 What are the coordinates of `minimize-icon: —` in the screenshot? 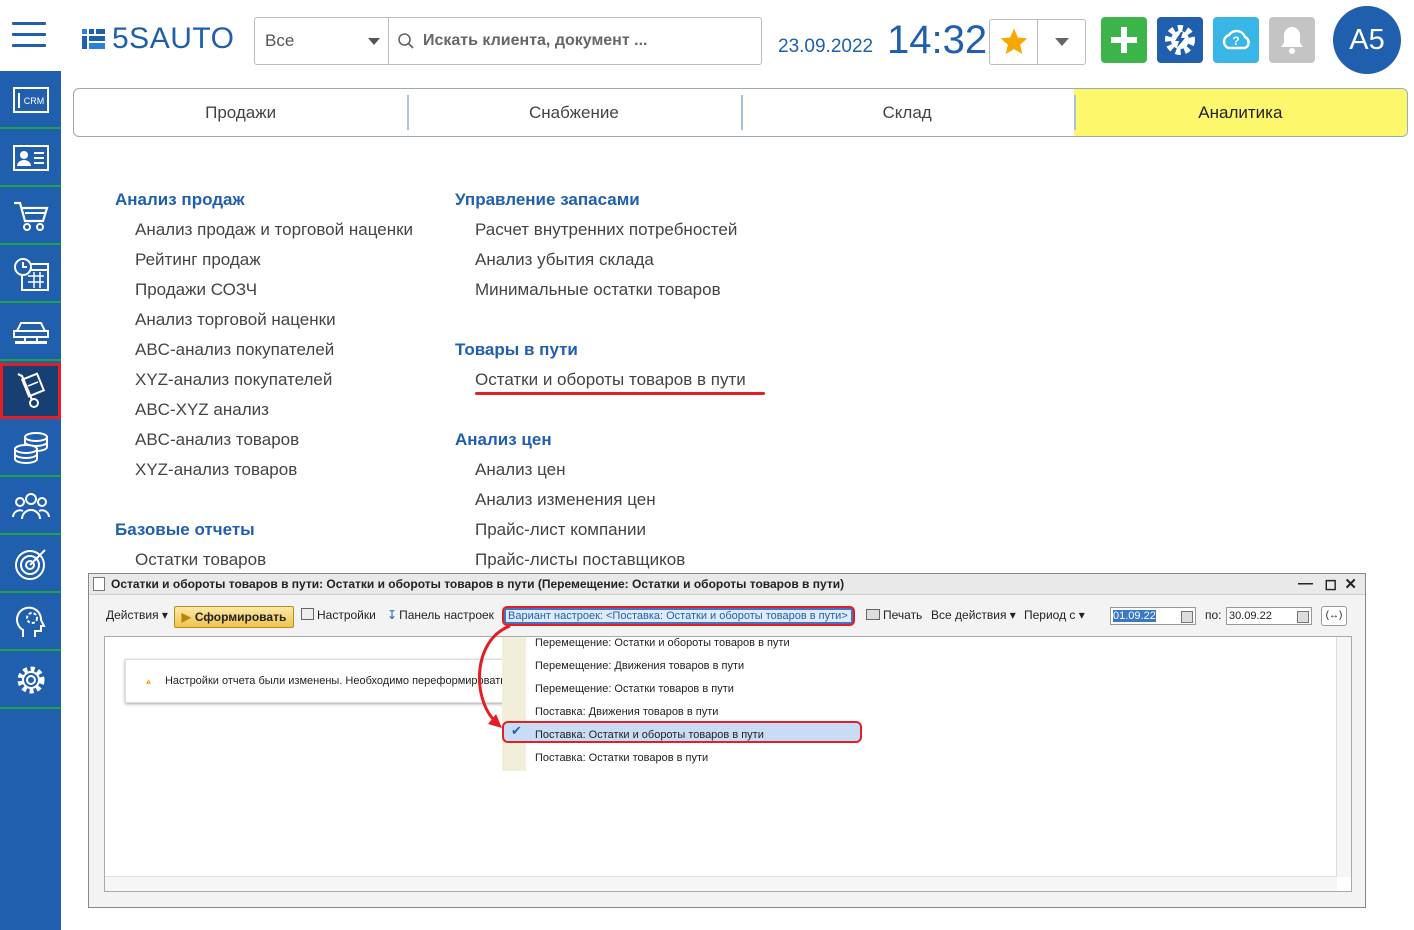 It's located at (1305, 583).